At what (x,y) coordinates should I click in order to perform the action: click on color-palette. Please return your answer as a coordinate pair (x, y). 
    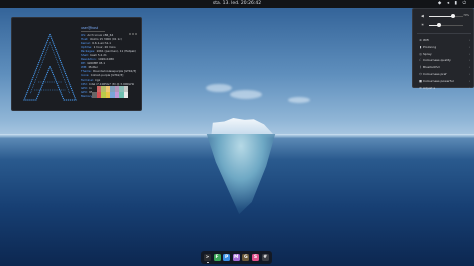
    Looking at the image, I should click on (110, 92).